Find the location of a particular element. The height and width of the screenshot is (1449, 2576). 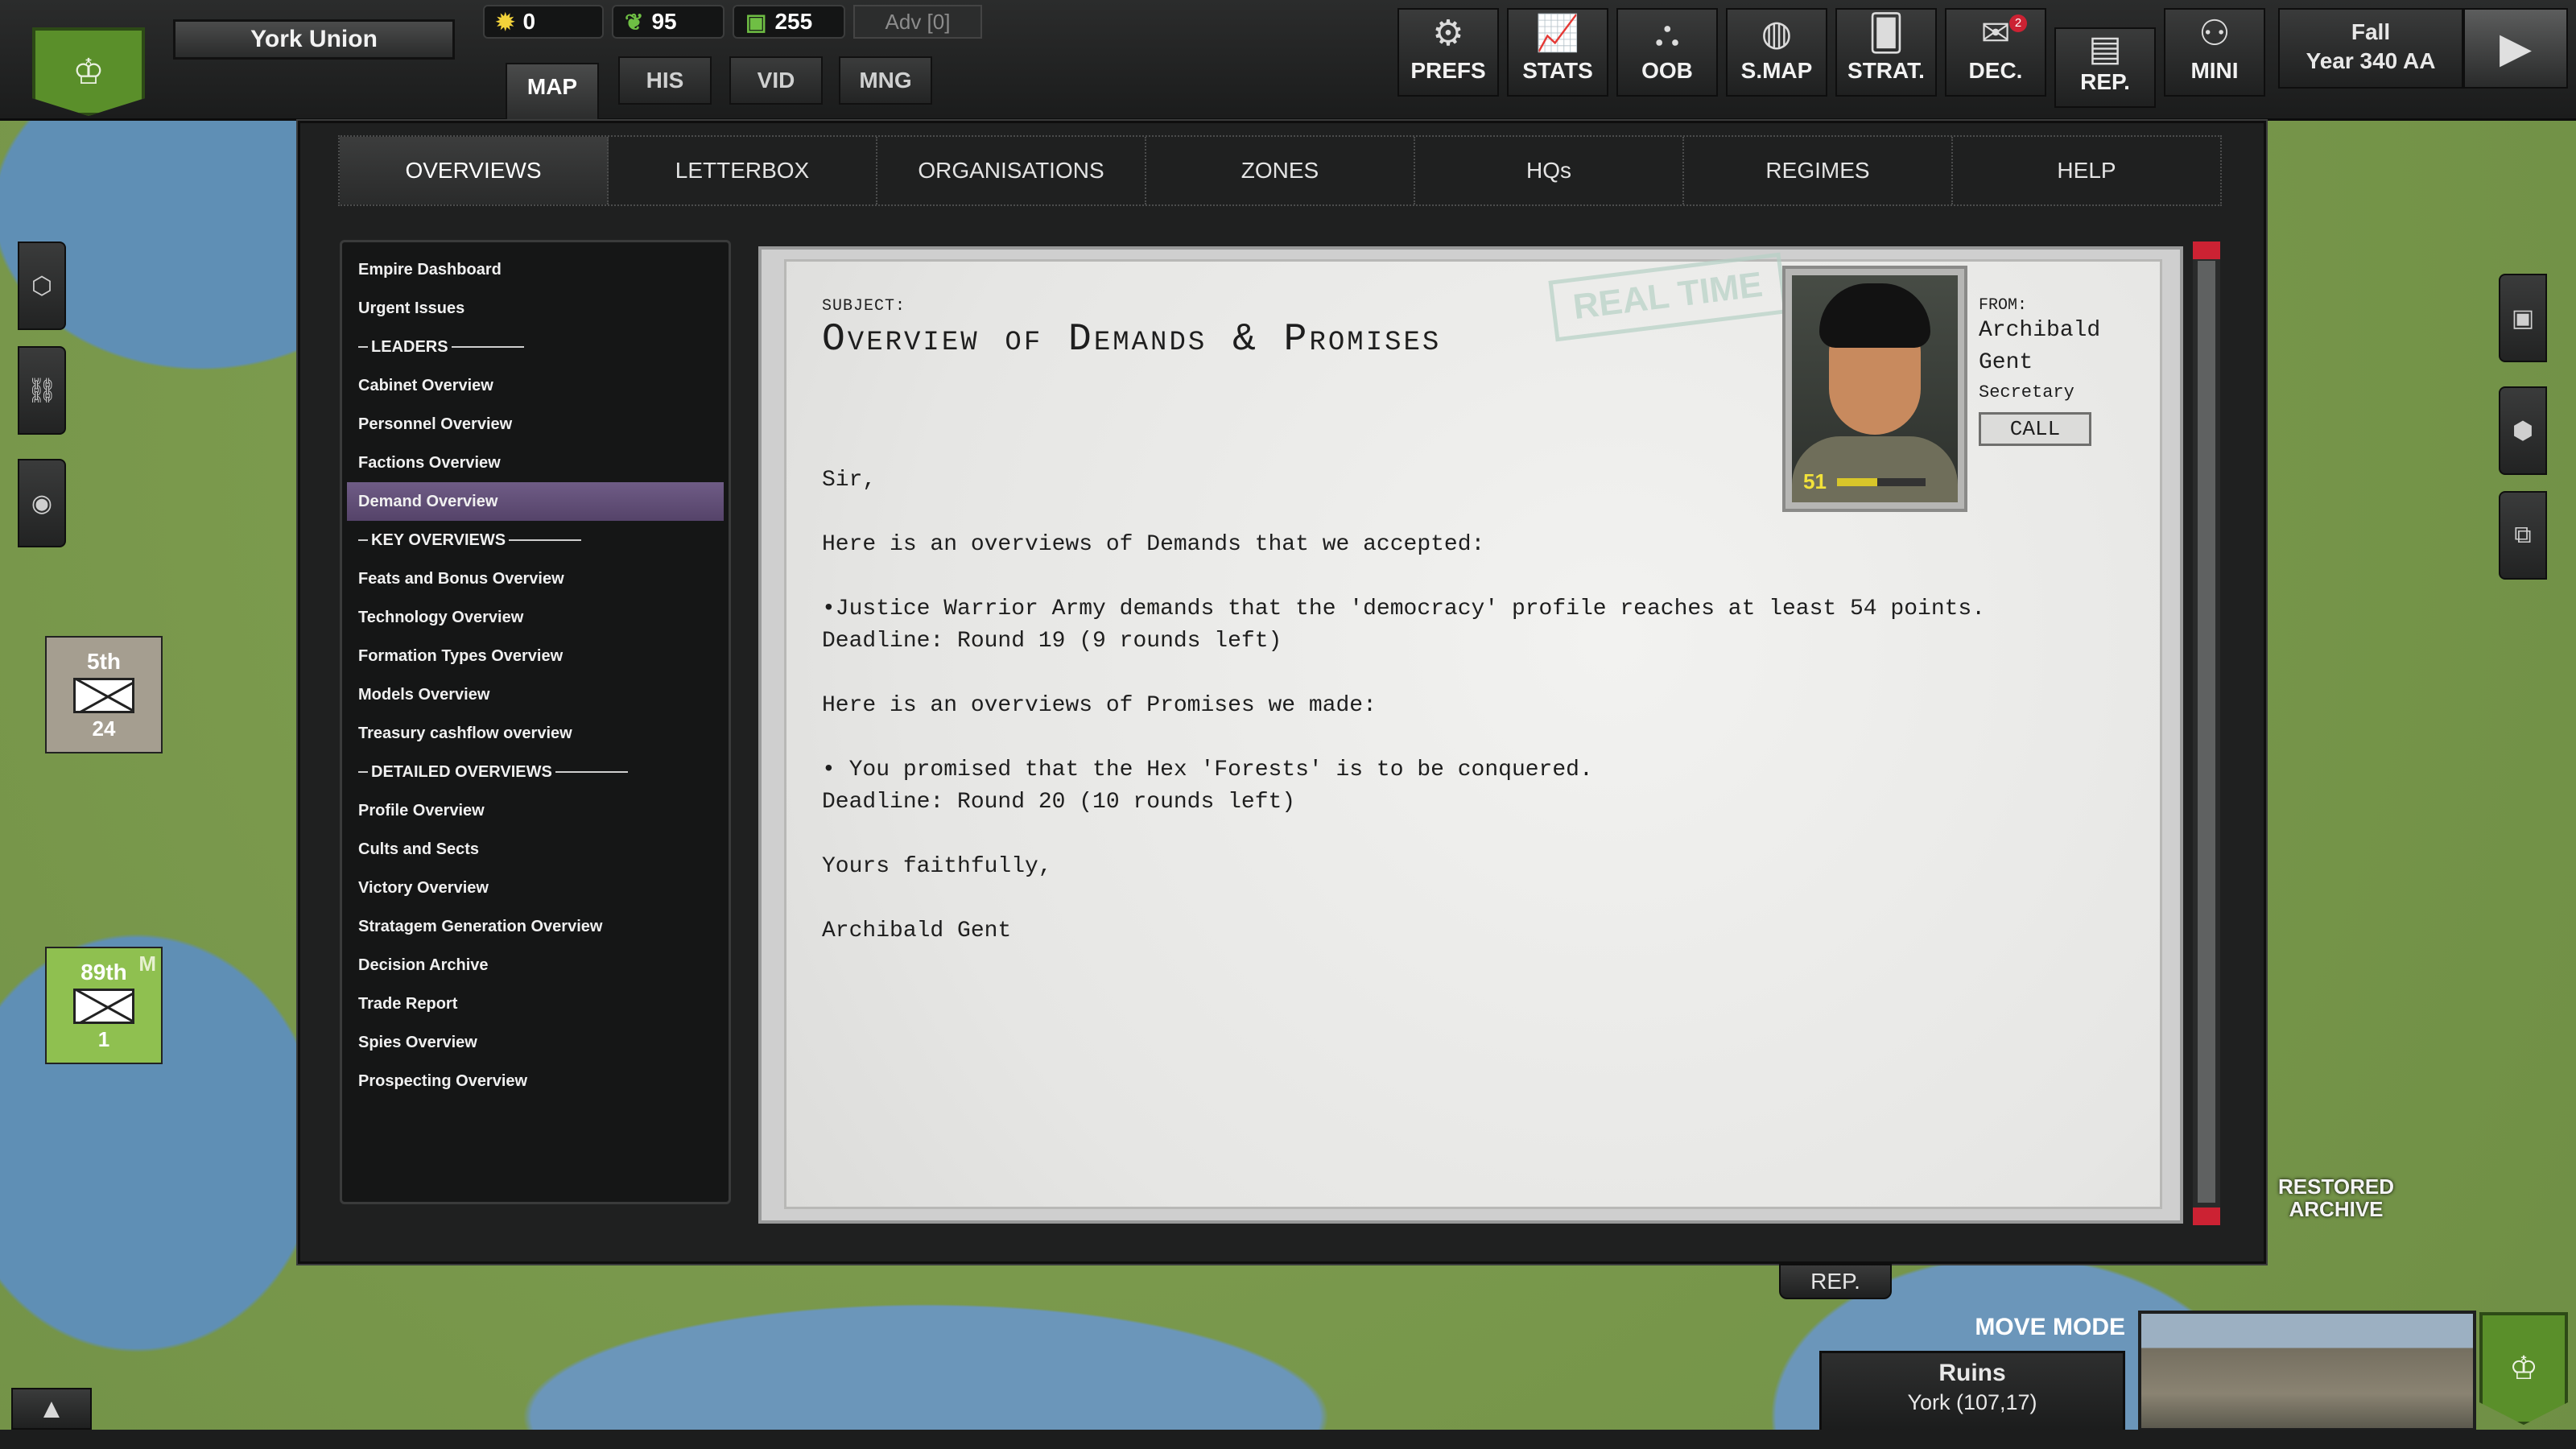

scroll-down-button is located at coordinates (2206, 1216).